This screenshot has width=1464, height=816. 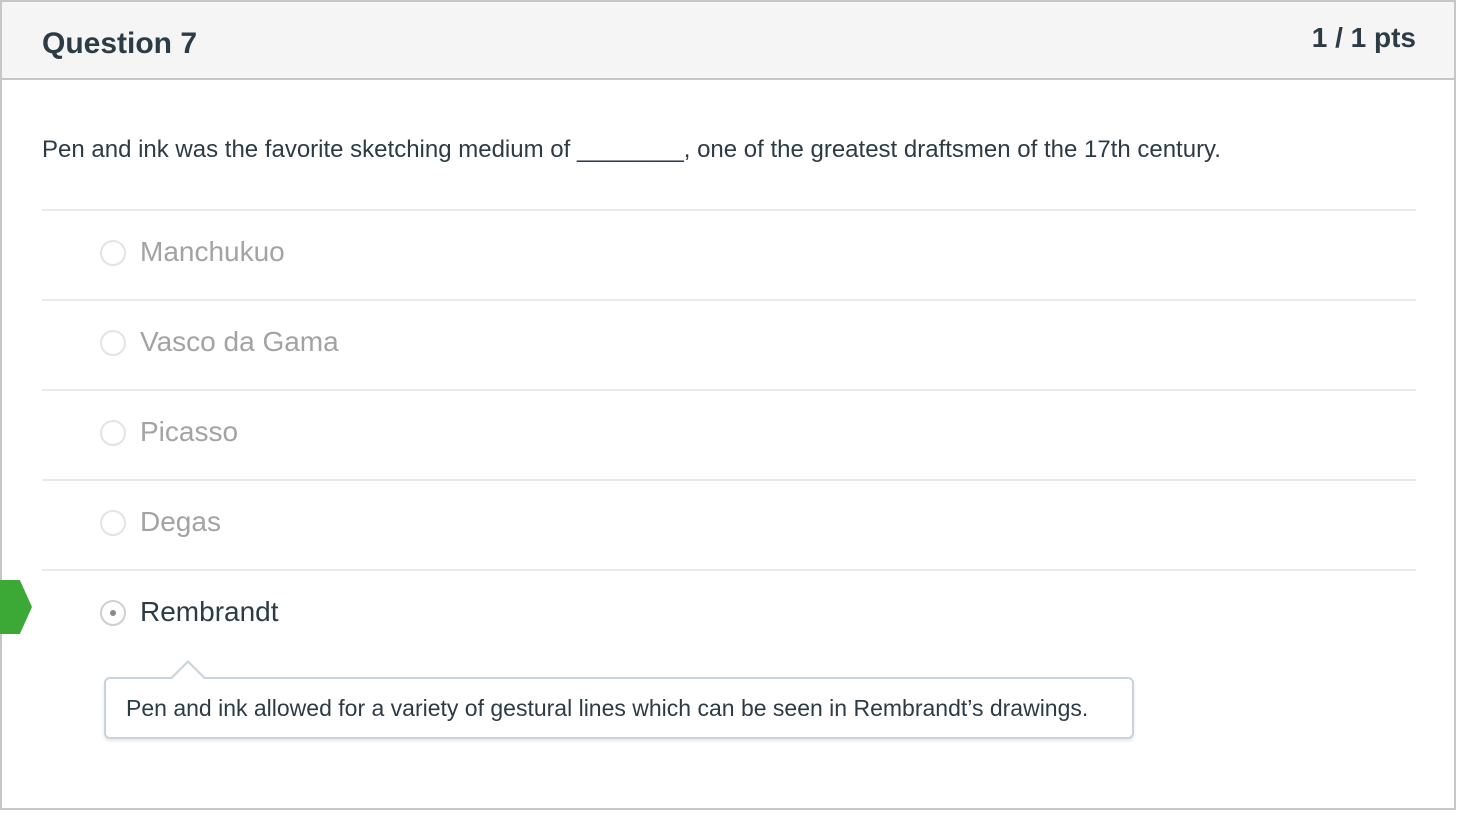 I want to click on answer-label: Degas, so click(x=180, y=521).